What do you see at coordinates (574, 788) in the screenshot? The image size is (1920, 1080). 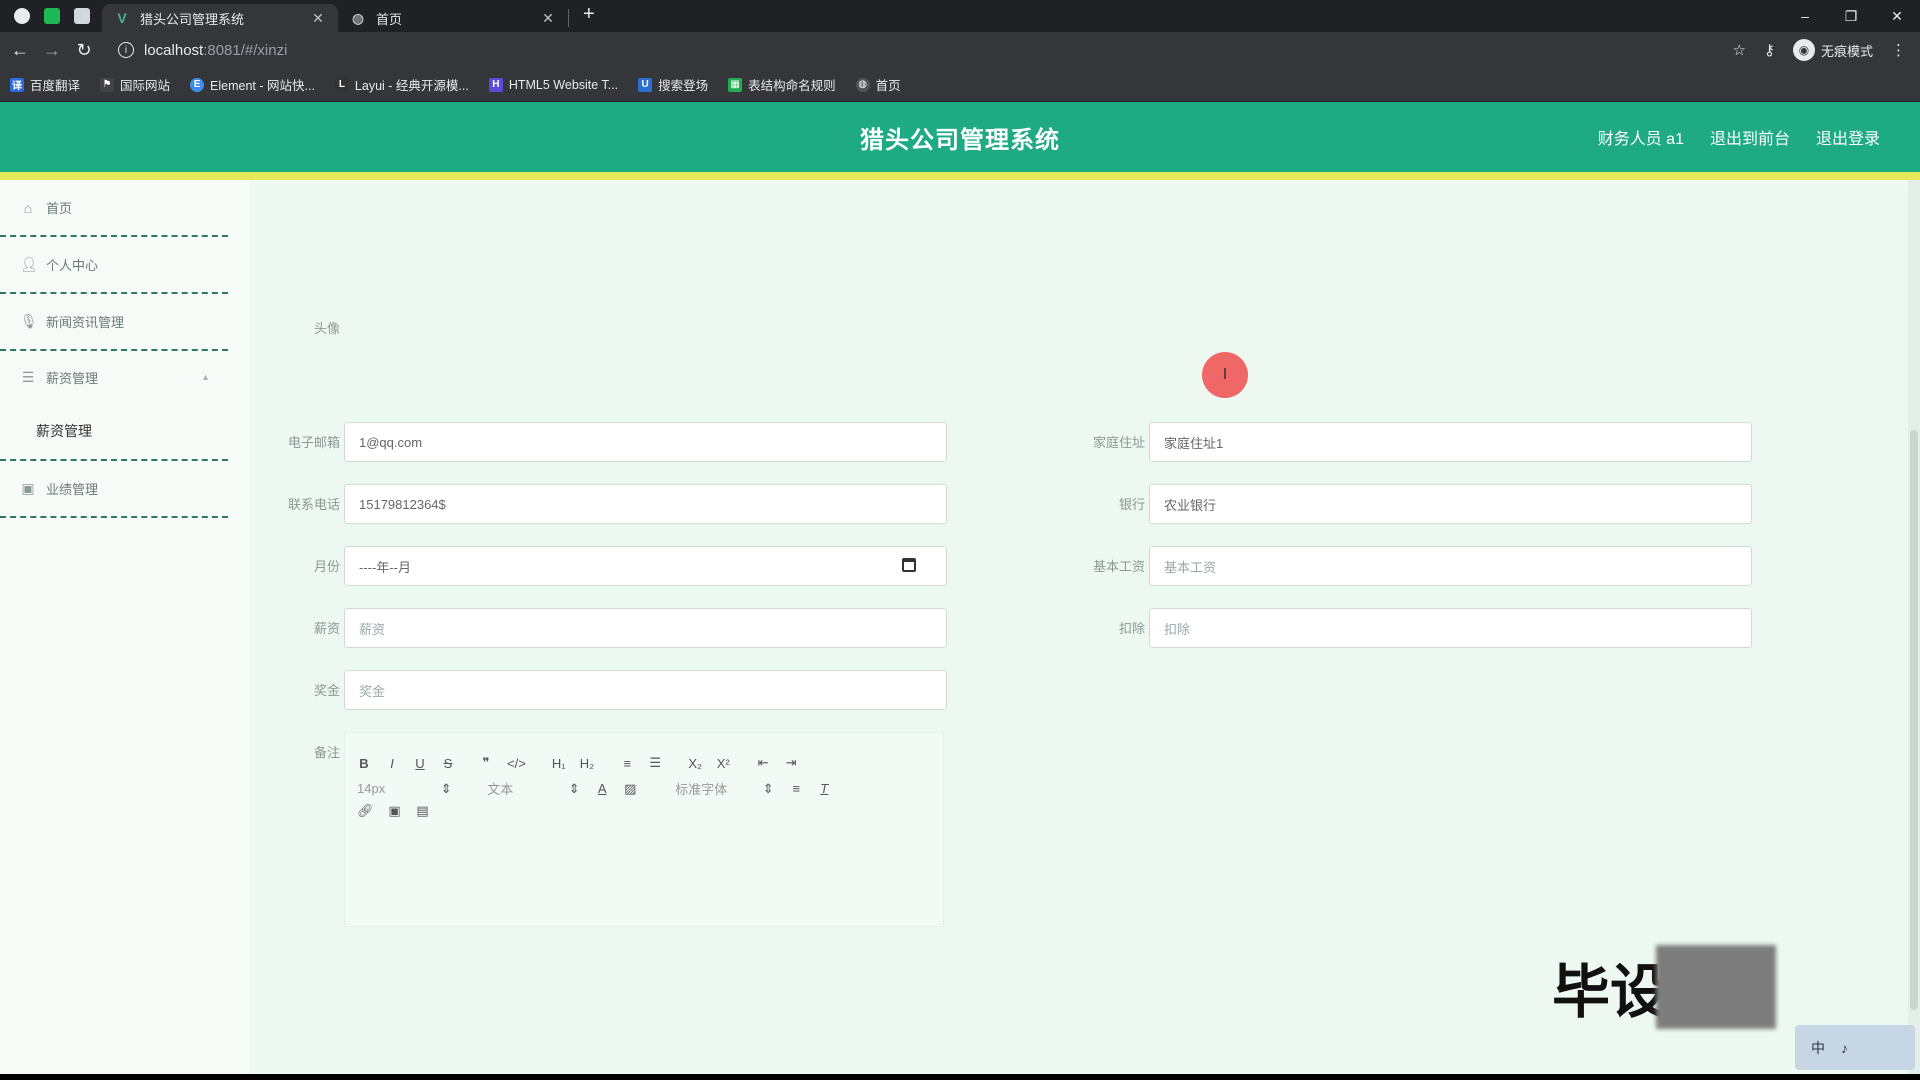 I see `chevron-updown-icon: ⇕` at bounding box center [574, 788].